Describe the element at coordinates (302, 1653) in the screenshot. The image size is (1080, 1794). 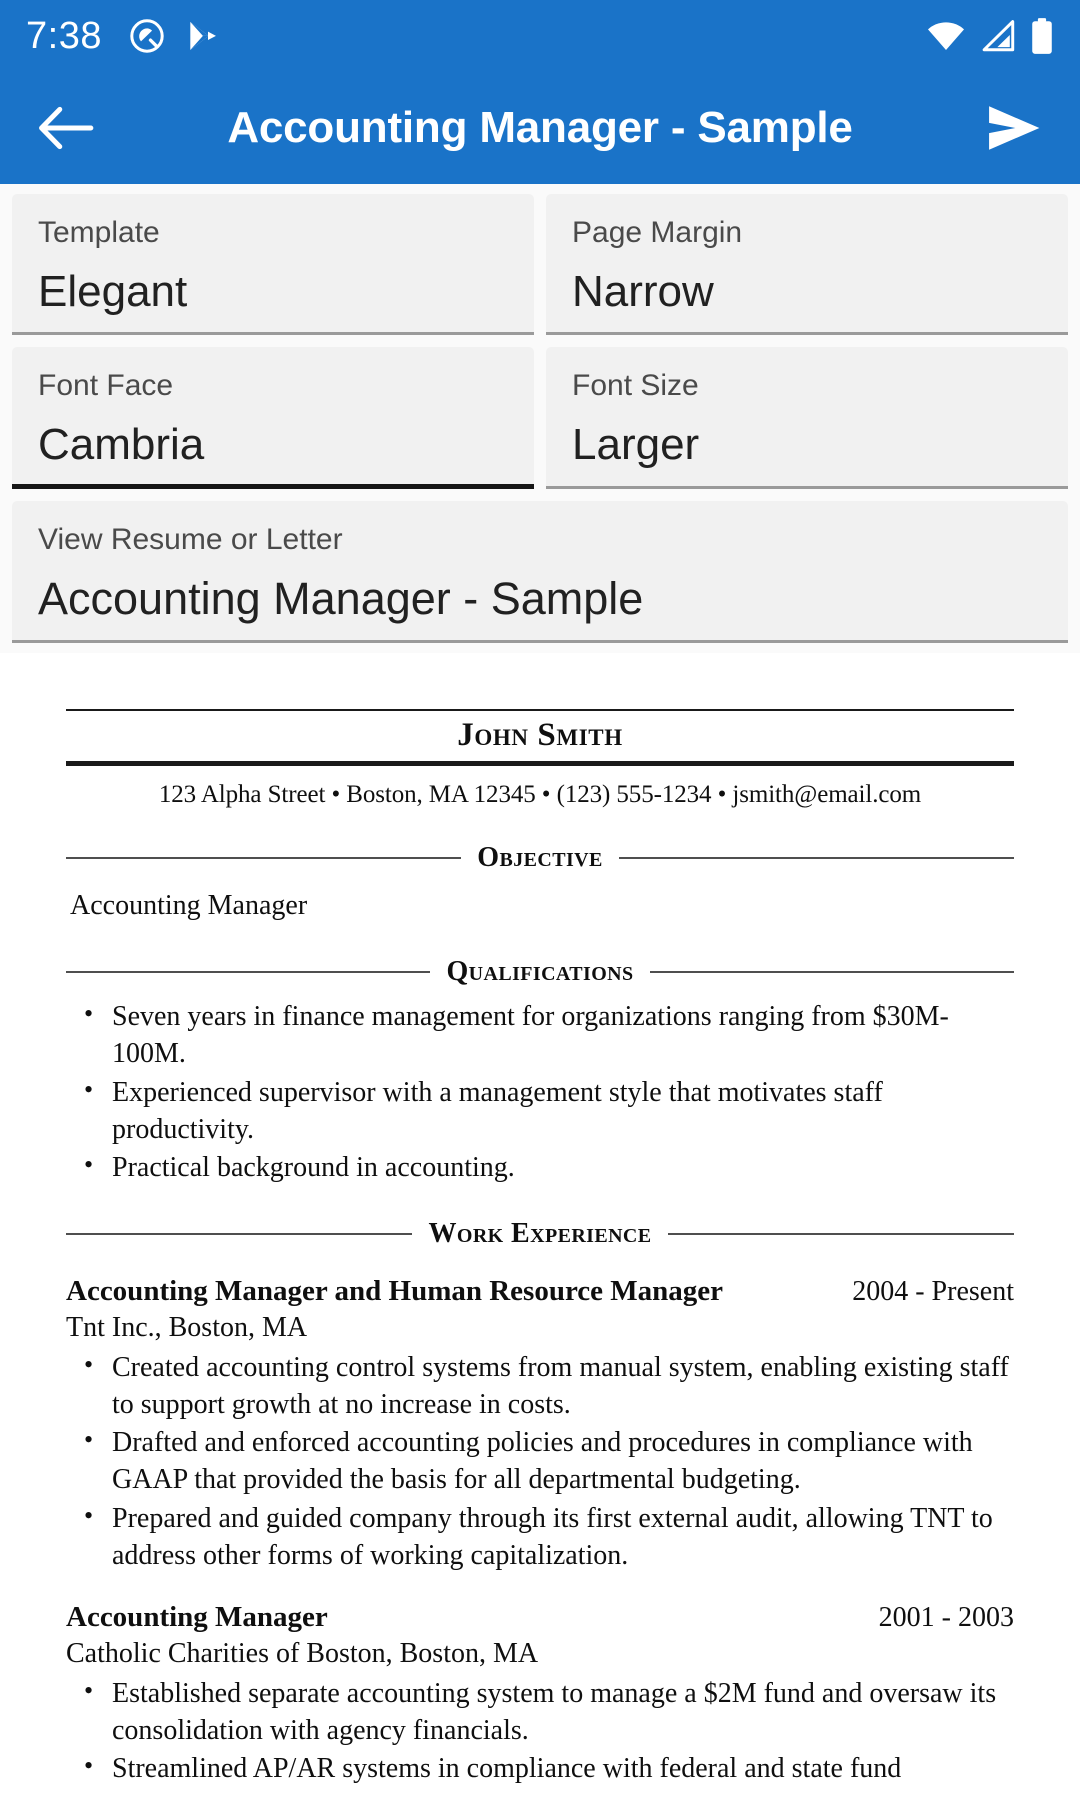
I see `job-company: Catholic Charities of Boston, Boston, MA` at that location.